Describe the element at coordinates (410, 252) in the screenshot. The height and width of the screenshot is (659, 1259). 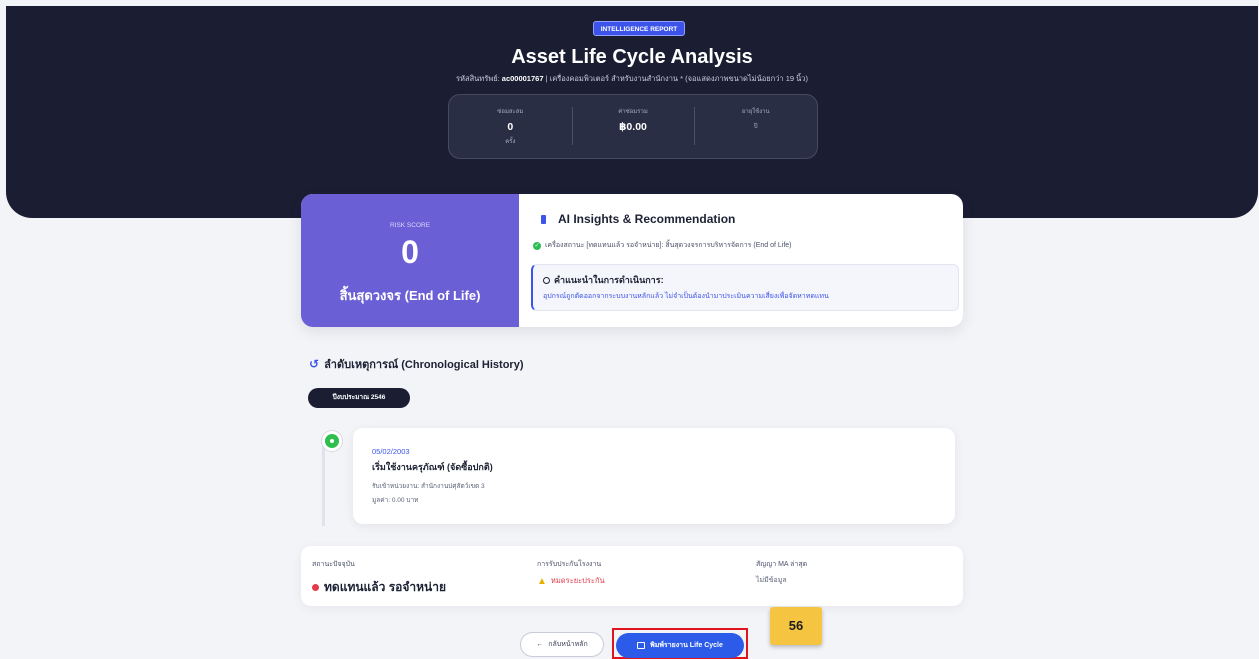
I see `risk-score-value: 0` at that location.